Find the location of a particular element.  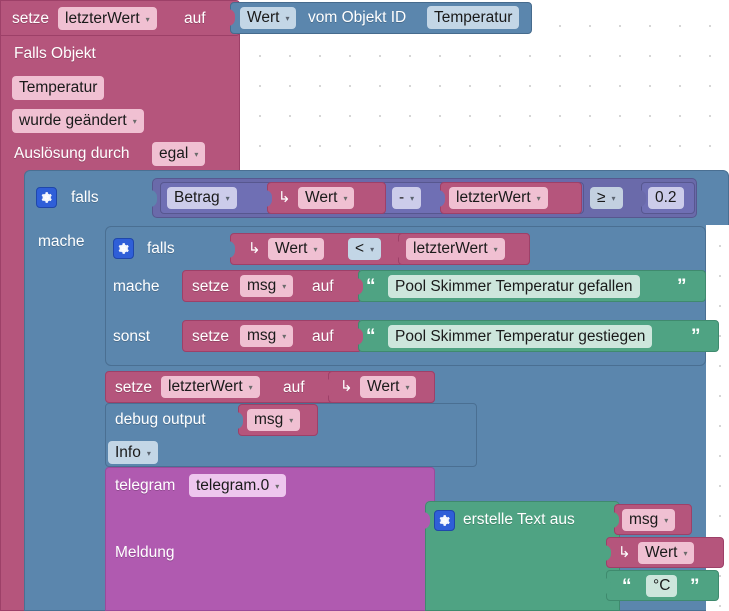

create-text-mutator-gear-icon is located at coordinates (444, 520).